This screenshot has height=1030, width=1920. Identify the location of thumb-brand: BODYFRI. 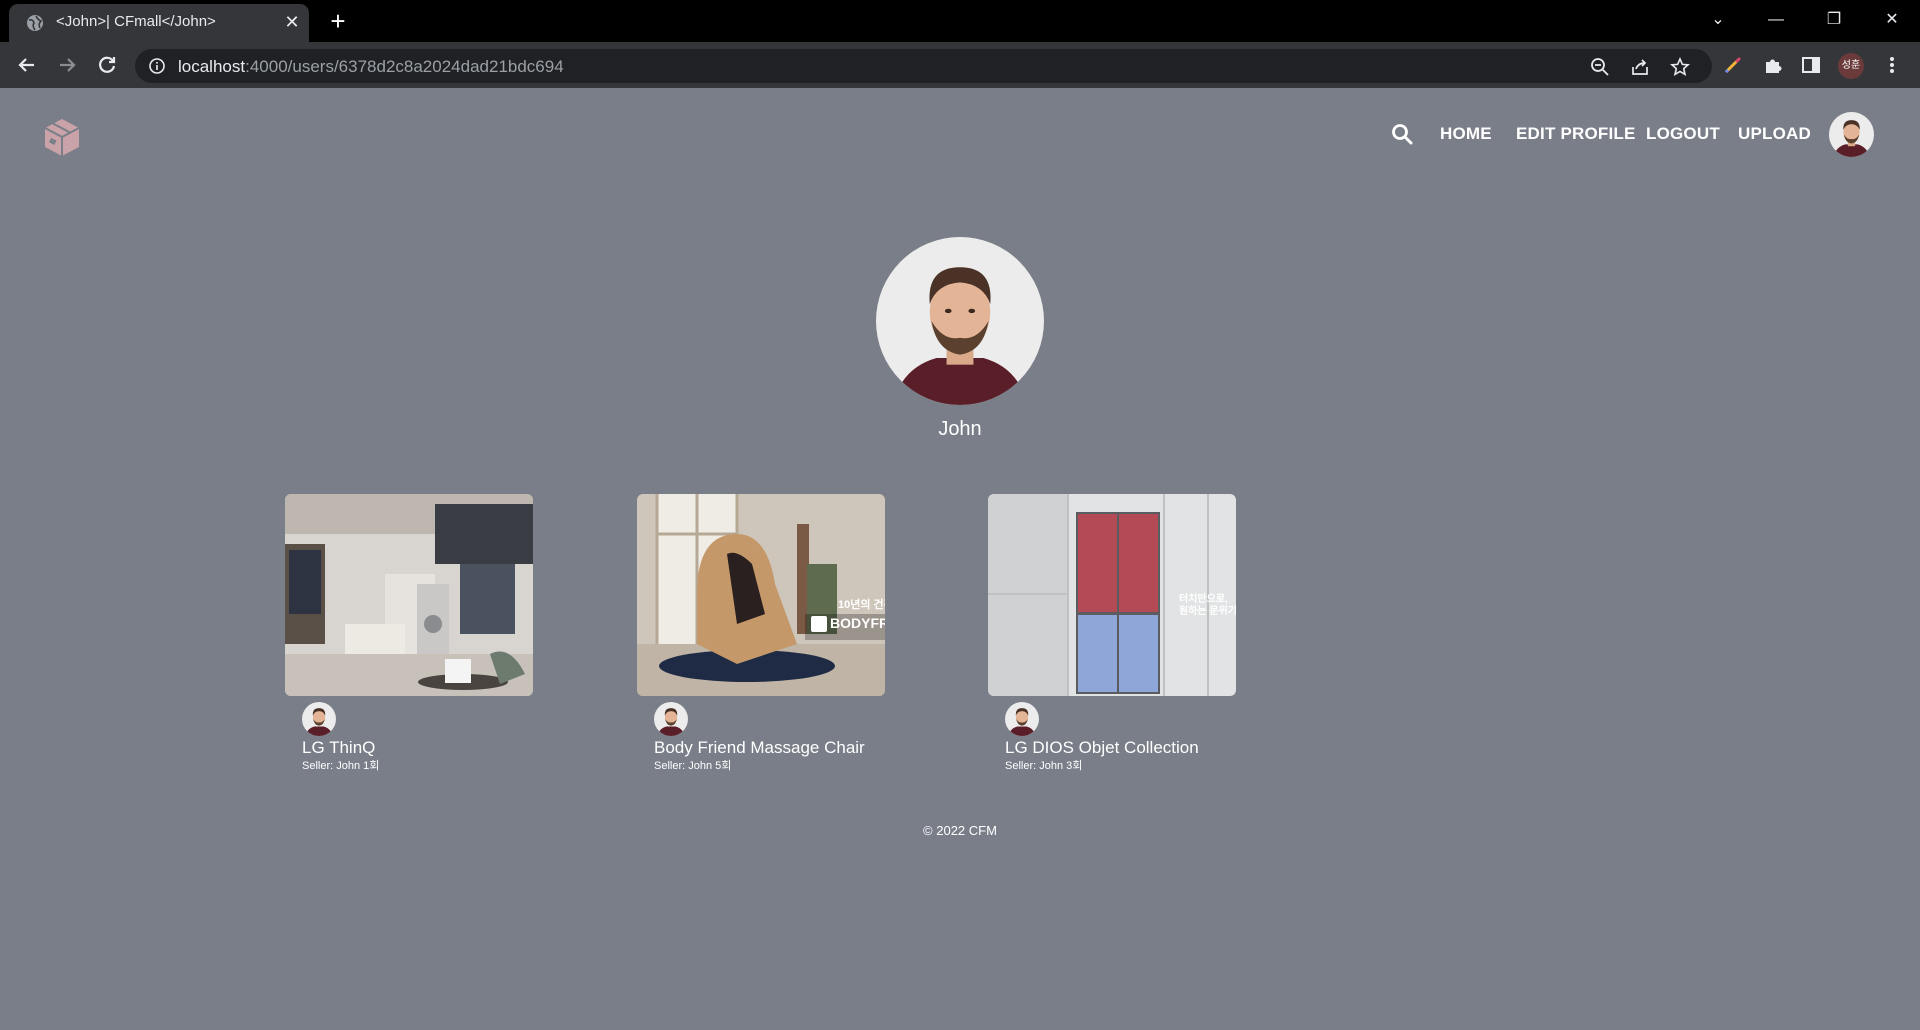
(857, 623).